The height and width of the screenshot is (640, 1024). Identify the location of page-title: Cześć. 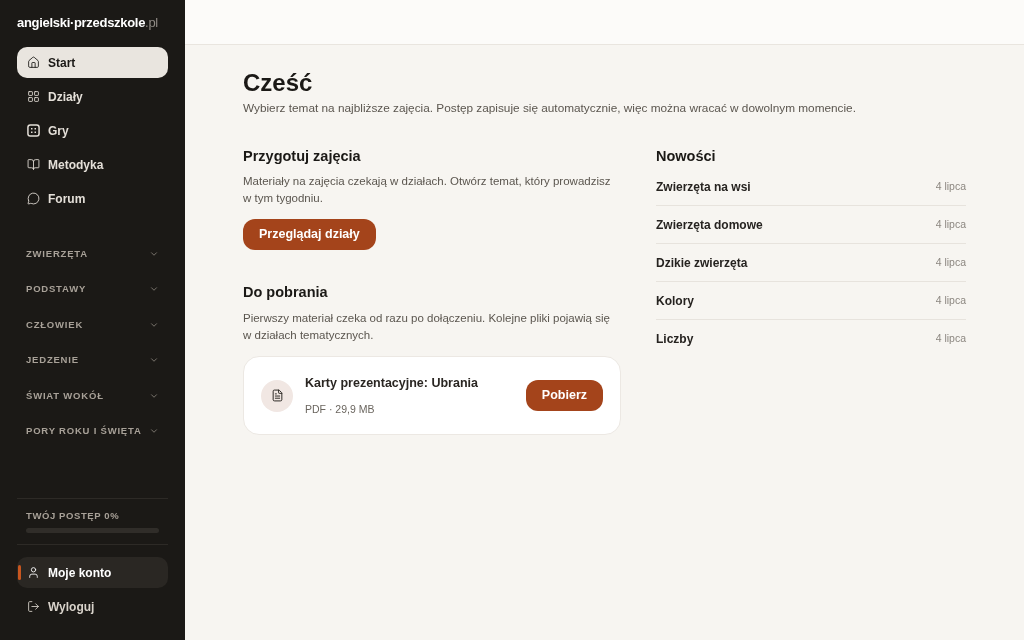
(278, 83).